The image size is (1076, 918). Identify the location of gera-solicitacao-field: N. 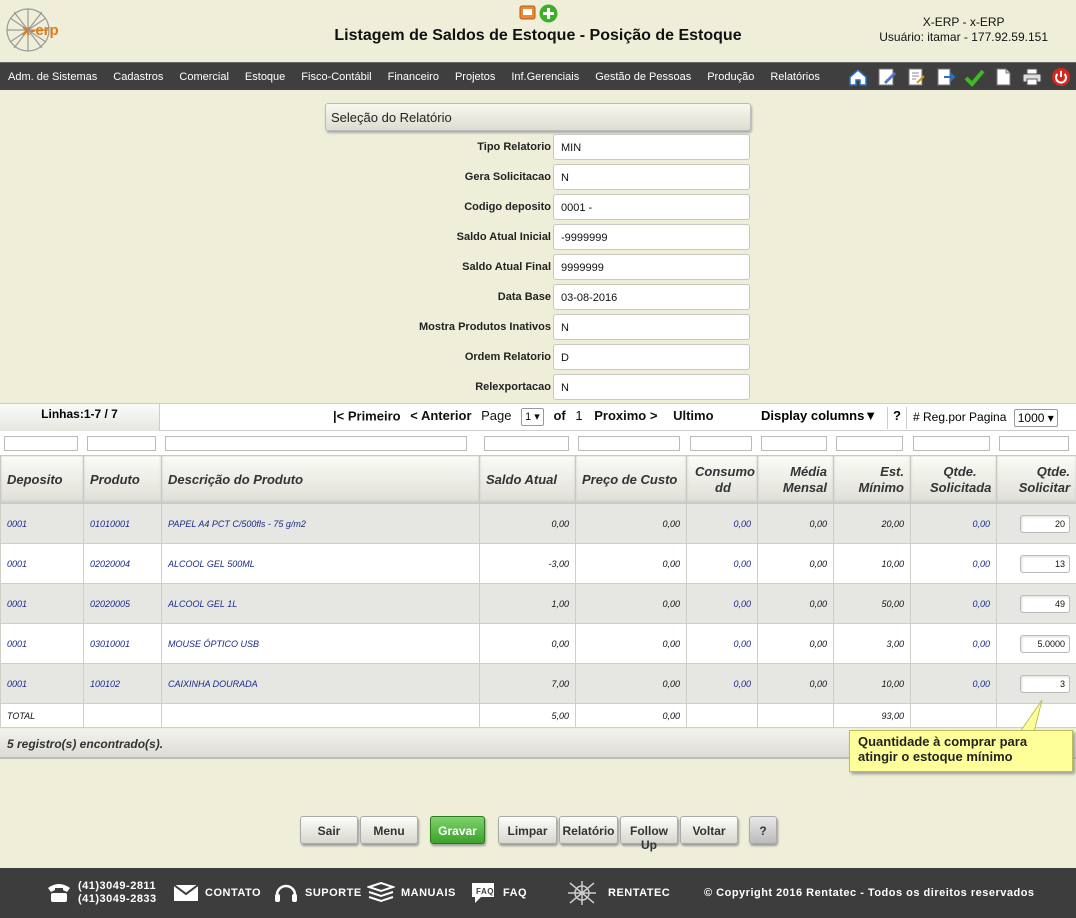
(651, 177).